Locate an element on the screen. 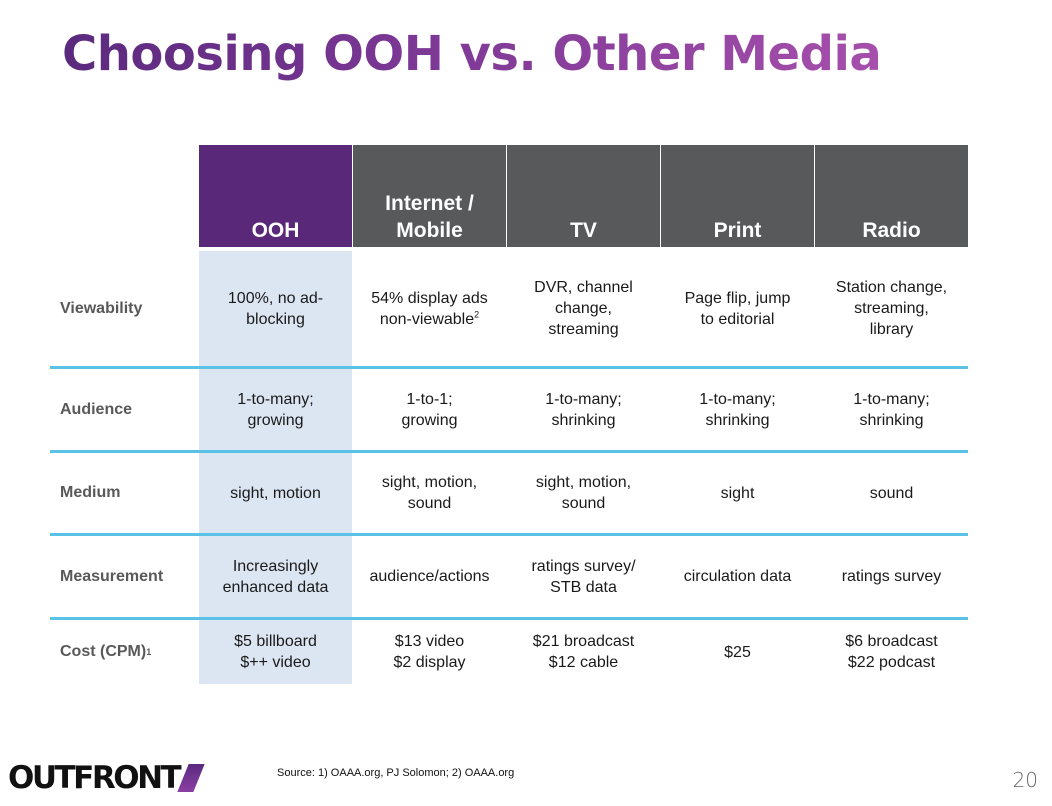  table-cell: ratings survey/STB data is located at coordinates (583, 576).